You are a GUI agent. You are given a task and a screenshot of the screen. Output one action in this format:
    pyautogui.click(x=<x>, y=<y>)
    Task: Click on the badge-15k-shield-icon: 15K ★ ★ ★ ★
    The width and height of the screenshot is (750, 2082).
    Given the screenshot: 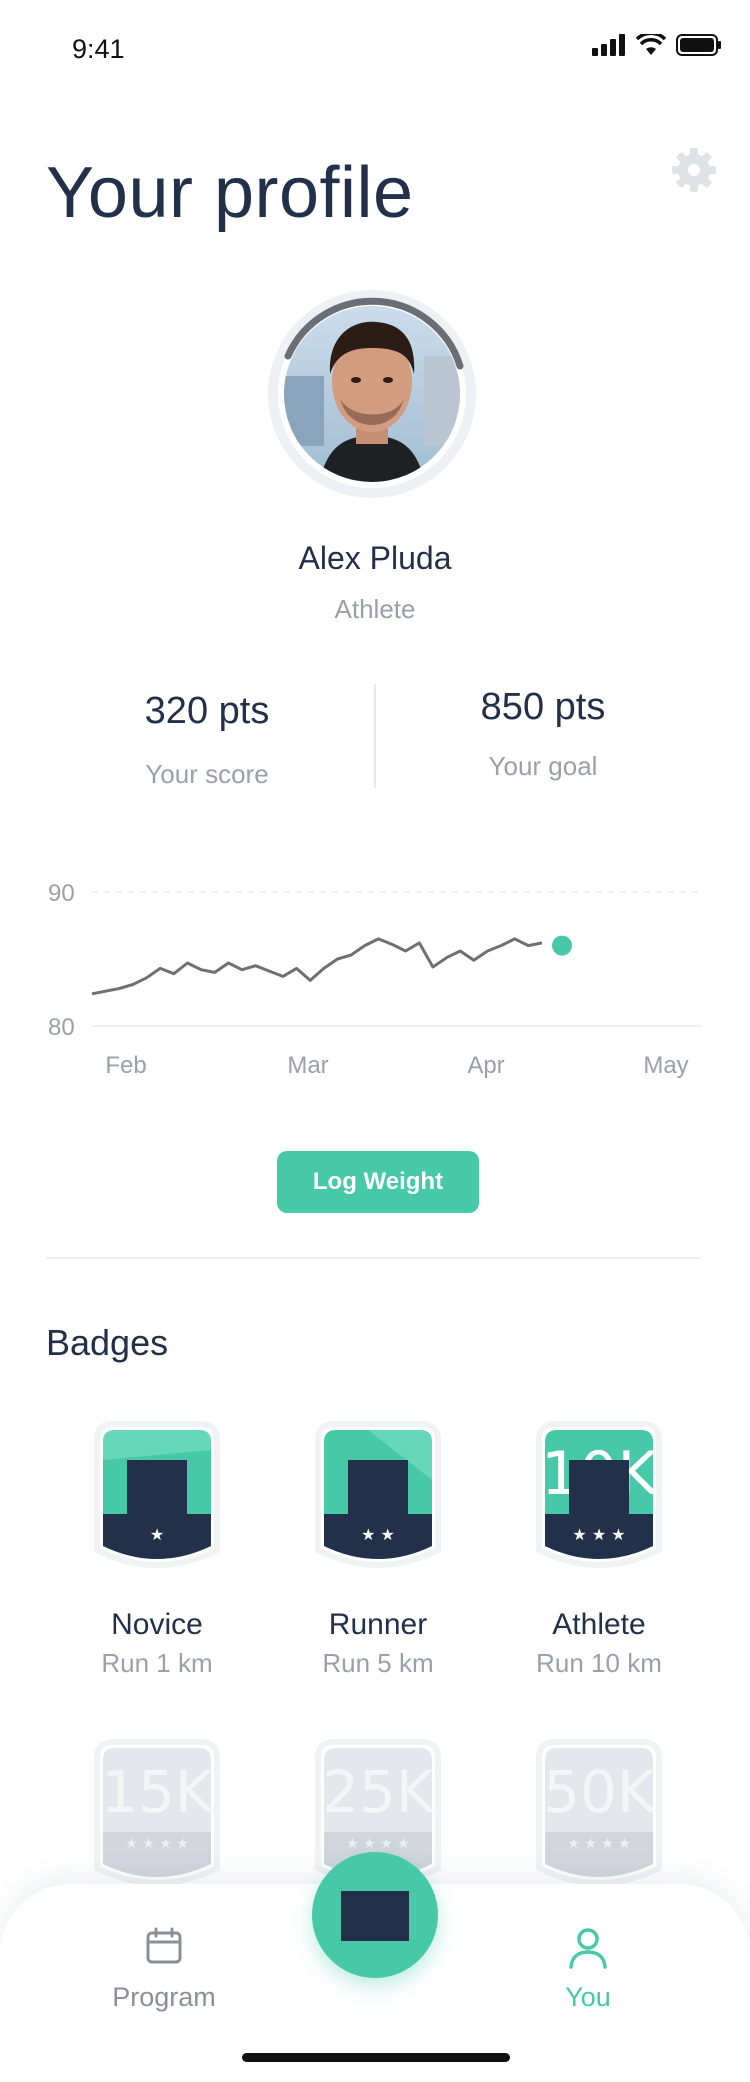 What is the action you would take?
    pyautogui.click(x=157, y=1812)
    